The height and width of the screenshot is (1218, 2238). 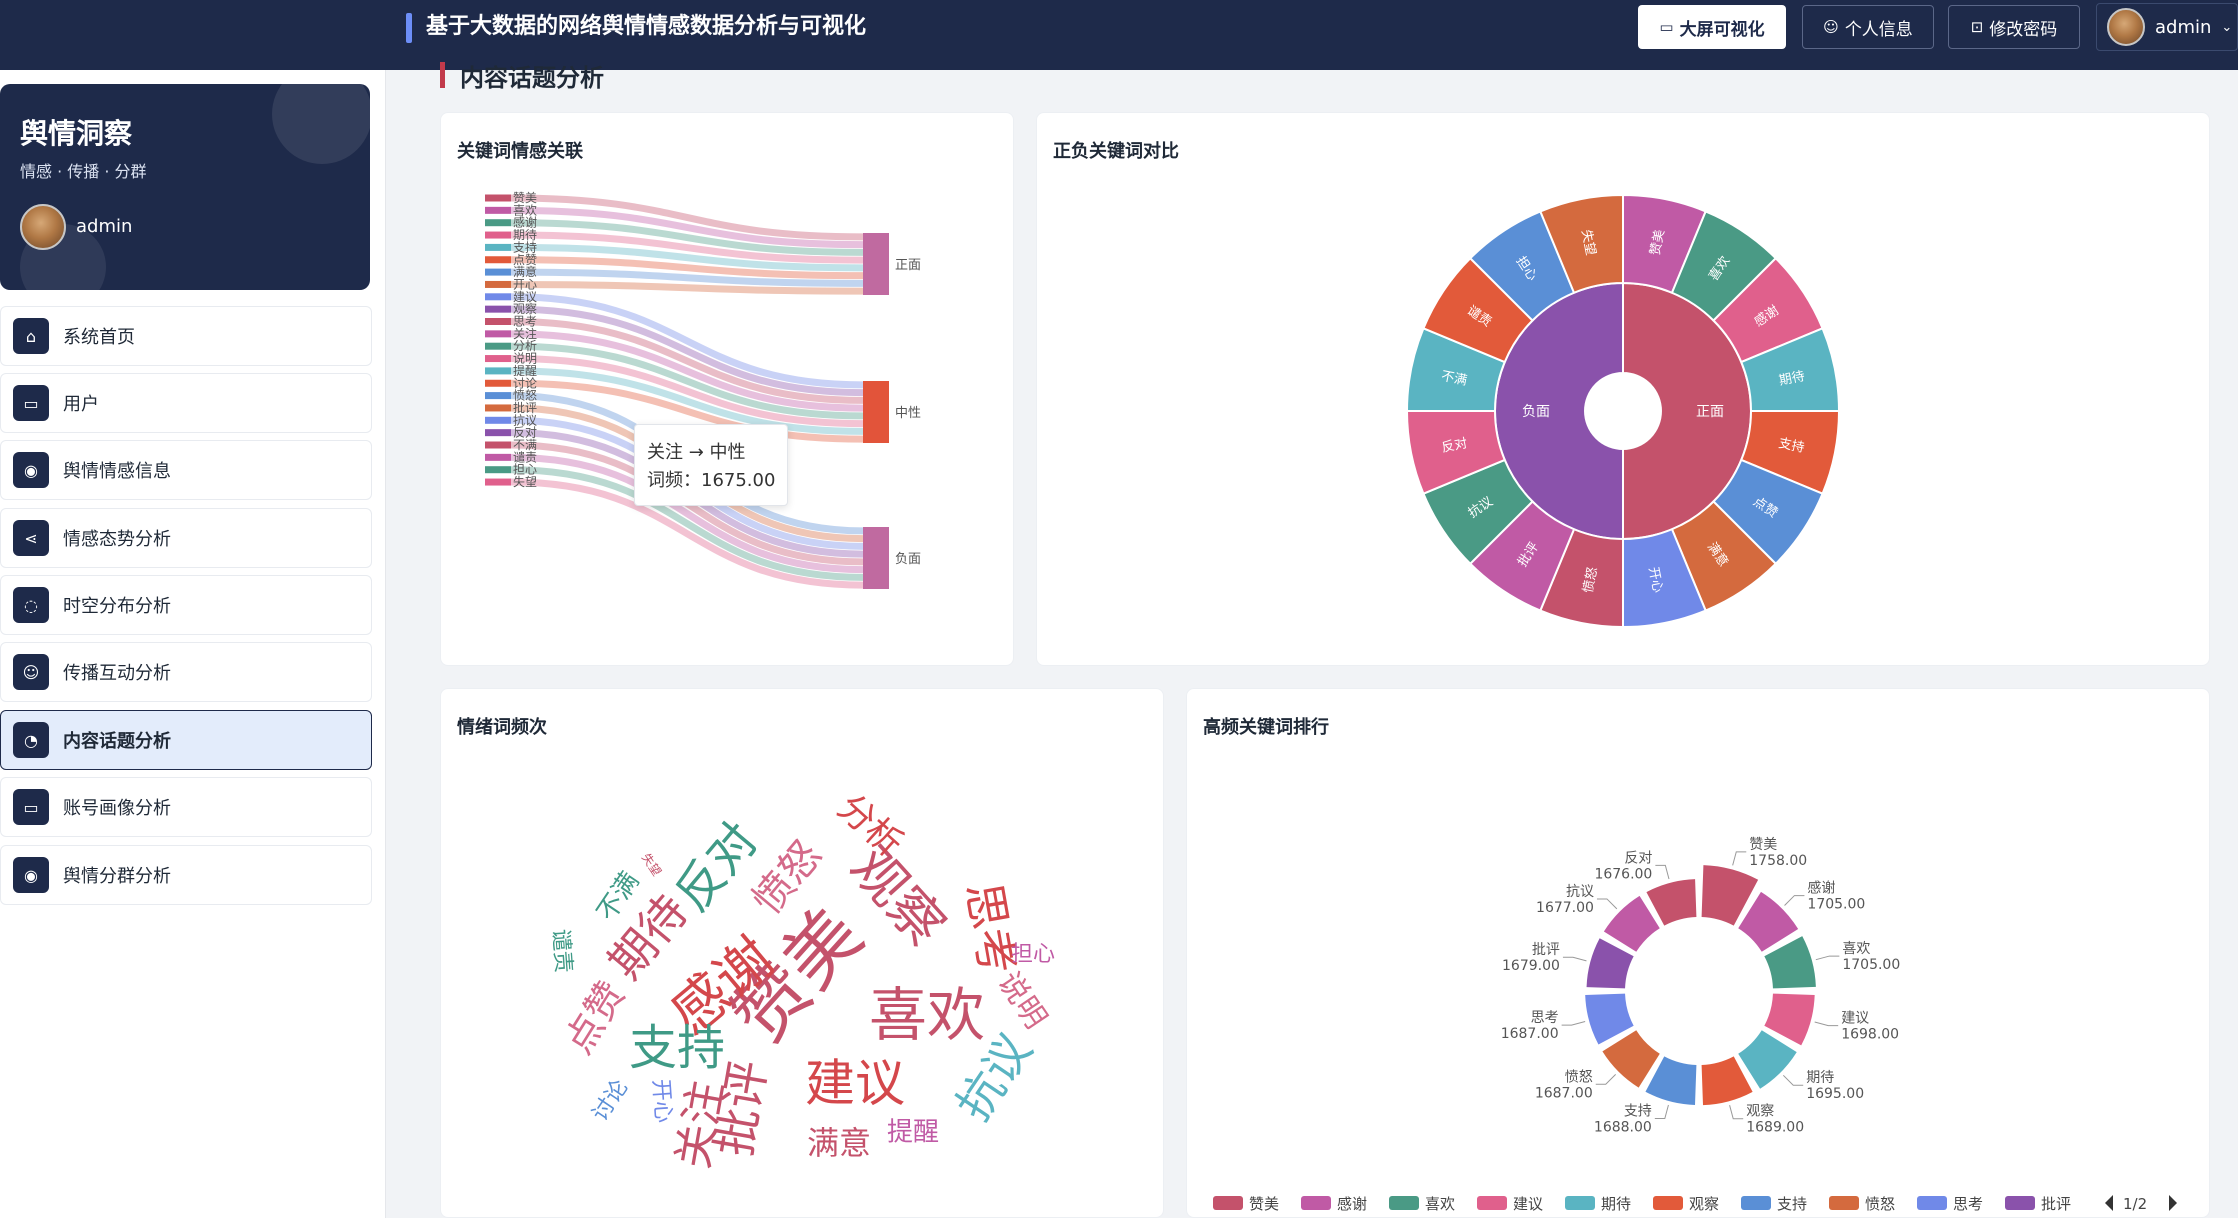 I want to click on wordcloud-word: 开心, so click(x=661, y=1101).